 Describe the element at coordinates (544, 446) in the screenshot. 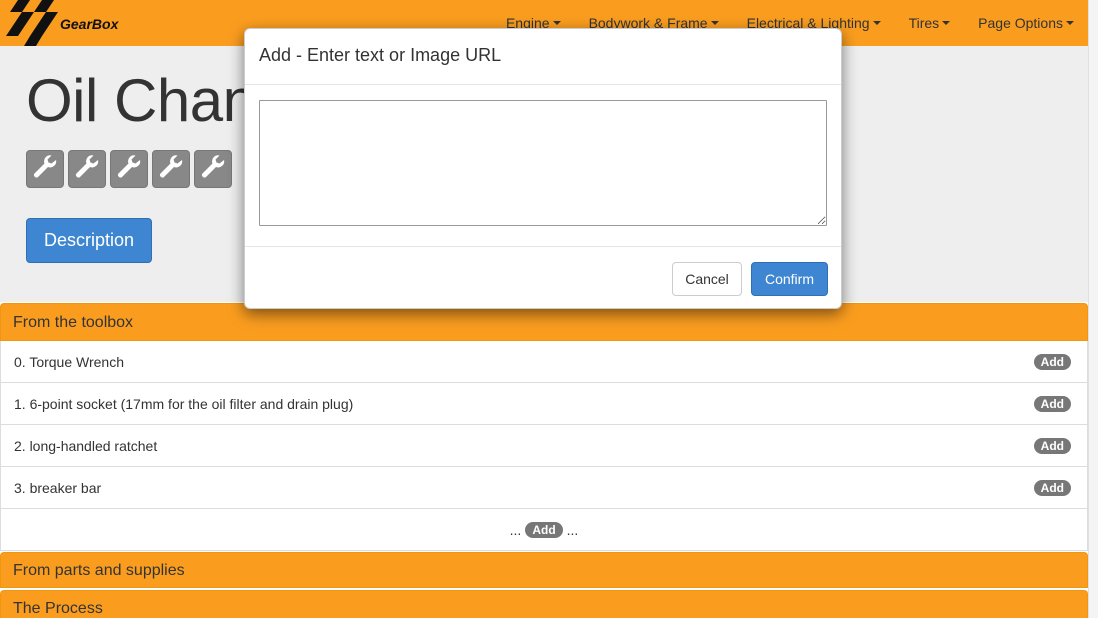

I see `list-item: 2. long-handled ratchet Add` at that location.